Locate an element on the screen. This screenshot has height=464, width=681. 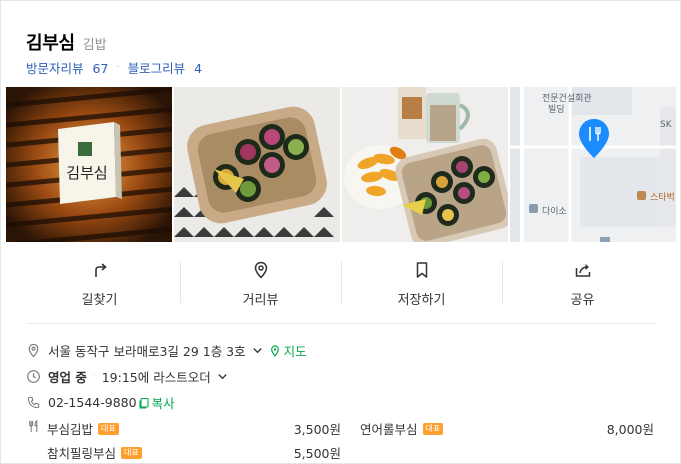
section-divider is located at coordinates (341, 323).